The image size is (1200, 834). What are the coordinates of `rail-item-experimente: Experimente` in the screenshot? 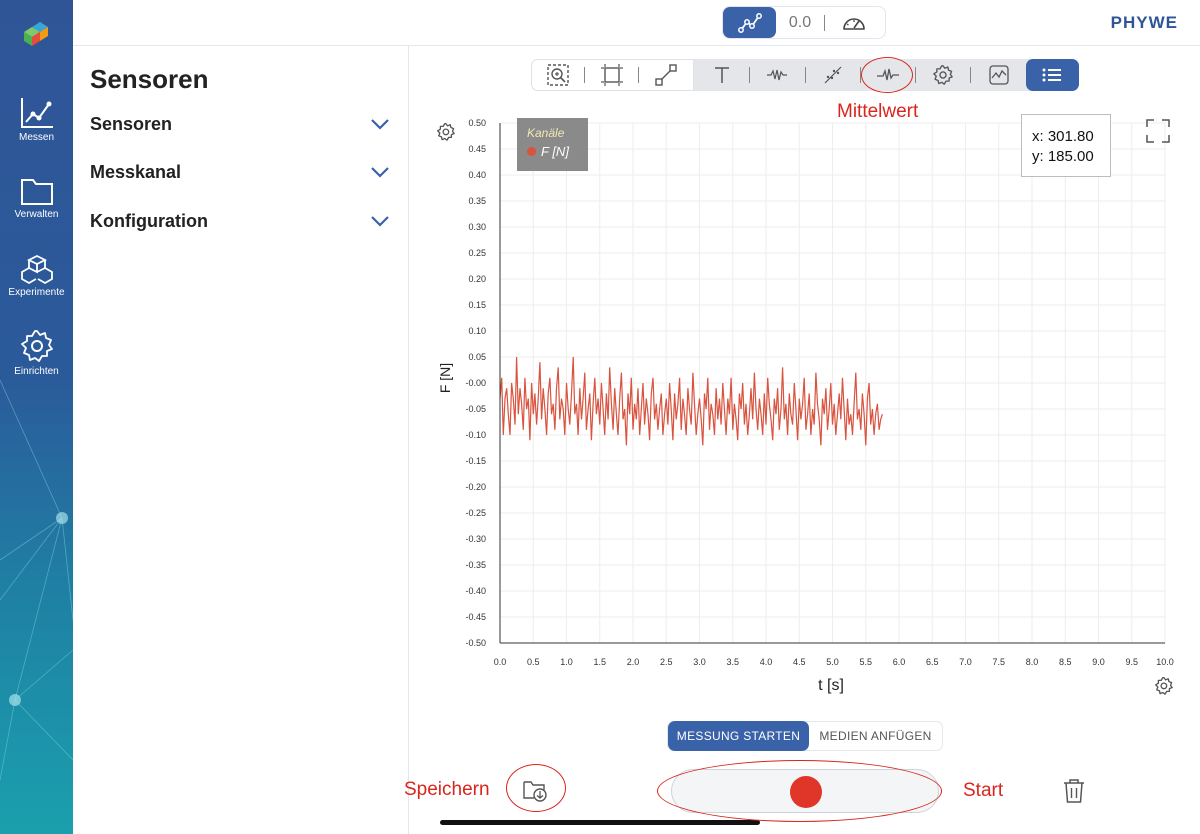 It's located at (36, 275).